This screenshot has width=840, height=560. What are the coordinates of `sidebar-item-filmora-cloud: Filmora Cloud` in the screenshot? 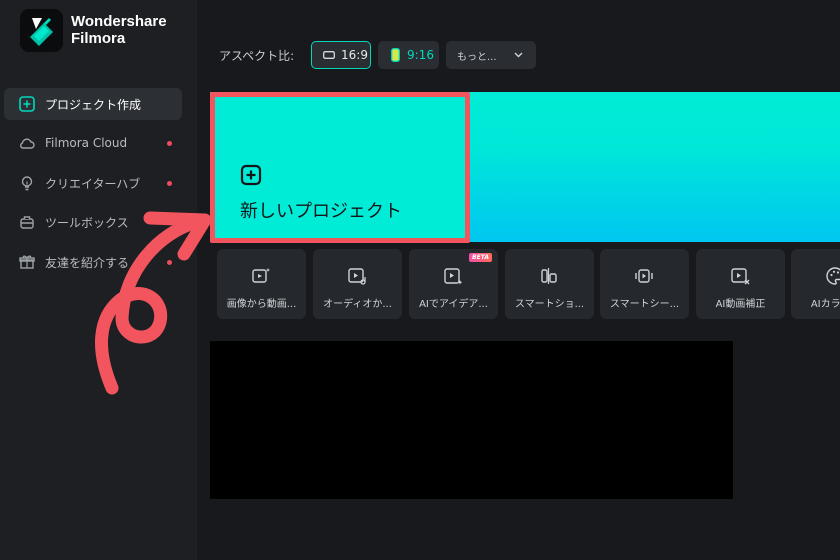 It's located at (93, 143).